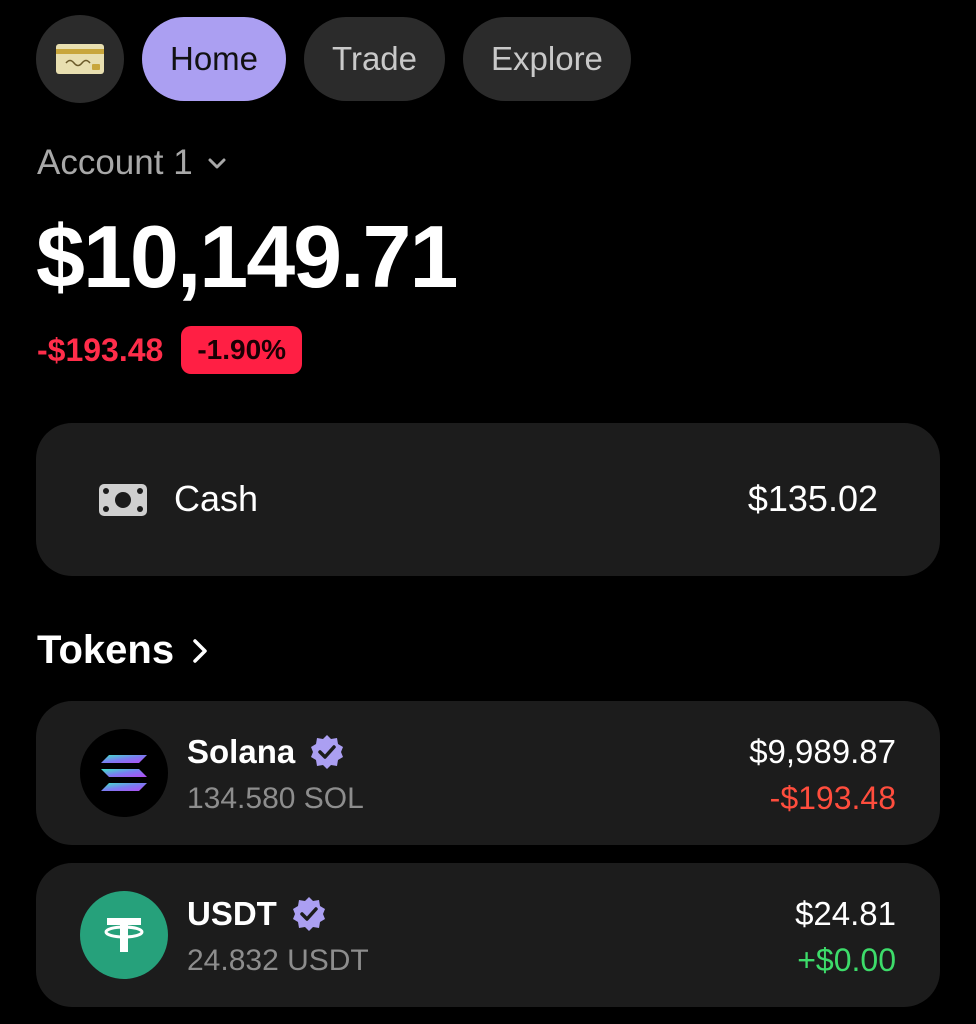 The image size is (976, 1024). Describe the element at coordinates (278, 960) in the screenshot. I see `token-amount: 24.832 USDT` at that location.